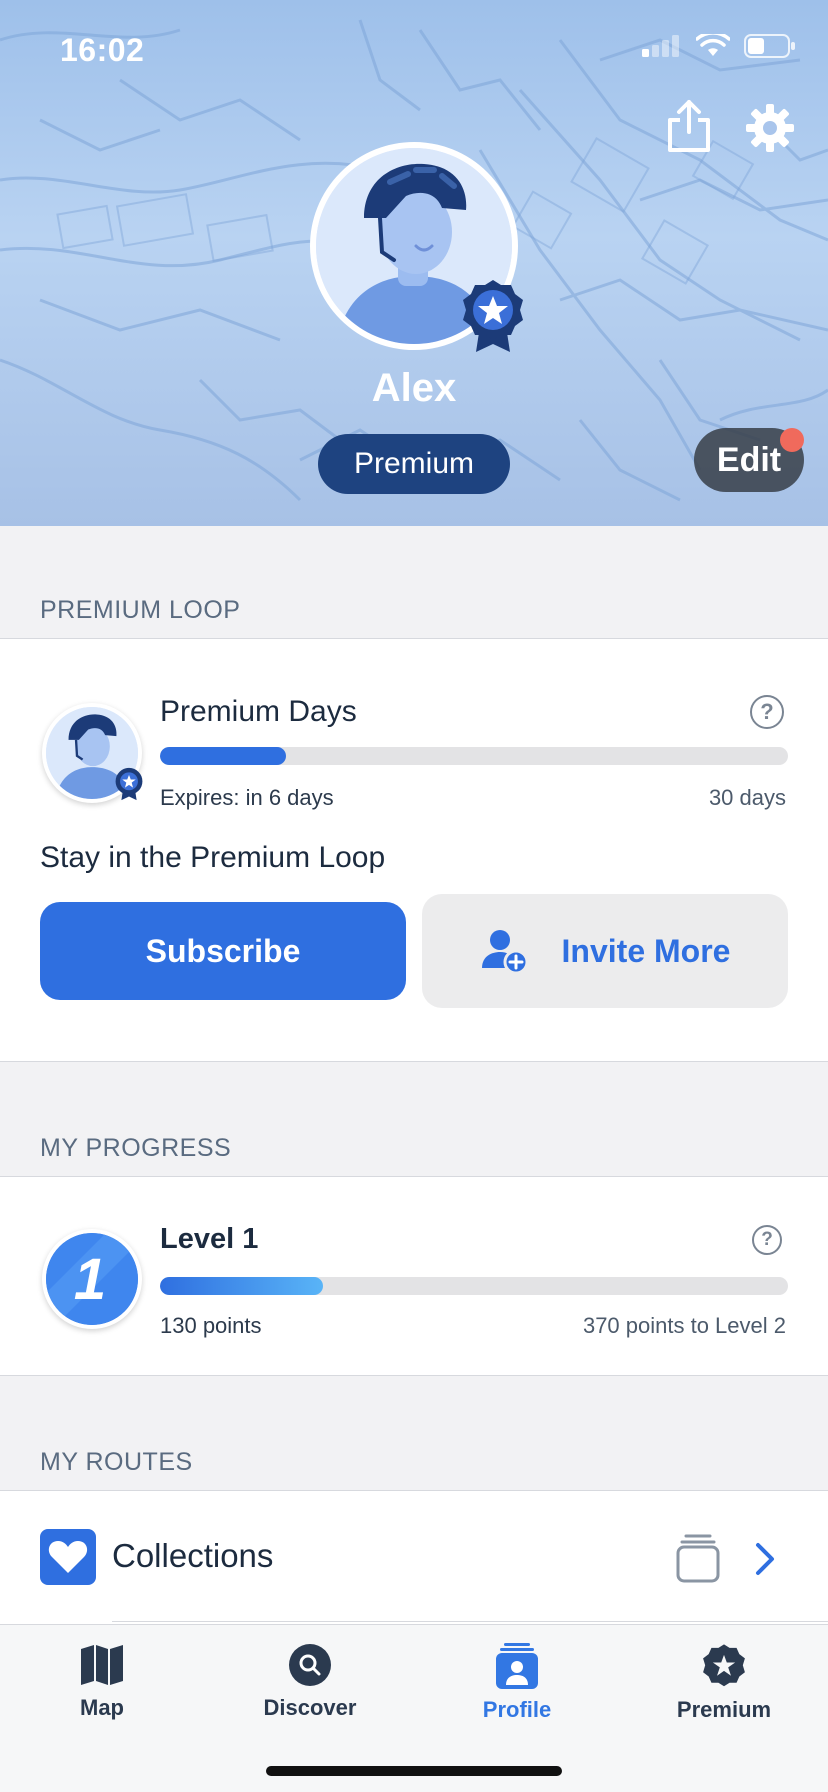  Describe the element at coordinates (414, 1558) in the screenshot. I see `collections-row: Collections` at that location.